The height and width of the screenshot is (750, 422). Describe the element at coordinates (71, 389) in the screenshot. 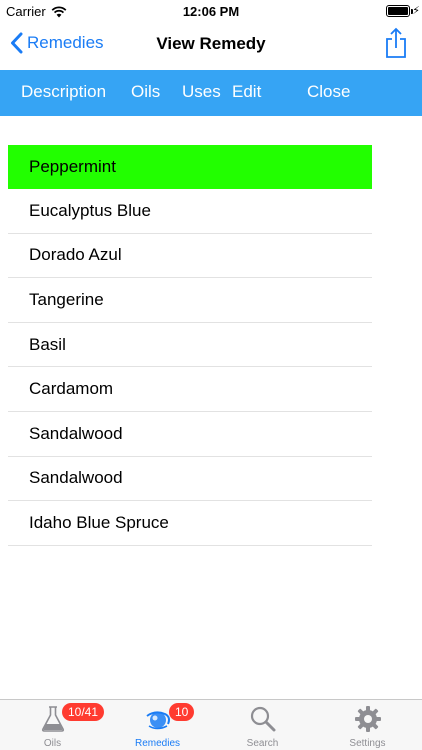

I see `list-item-label: Cardamom` at that location.